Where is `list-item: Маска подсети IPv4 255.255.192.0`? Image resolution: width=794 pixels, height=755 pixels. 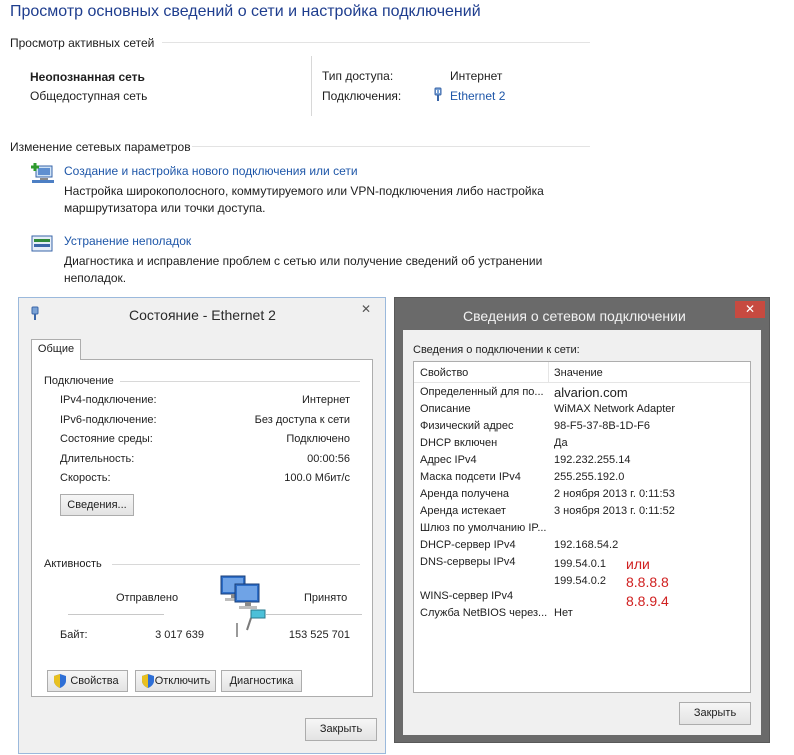 list-item: Маска подсети IPv4 255.255.192.0 is located at coordinates (582, 479).